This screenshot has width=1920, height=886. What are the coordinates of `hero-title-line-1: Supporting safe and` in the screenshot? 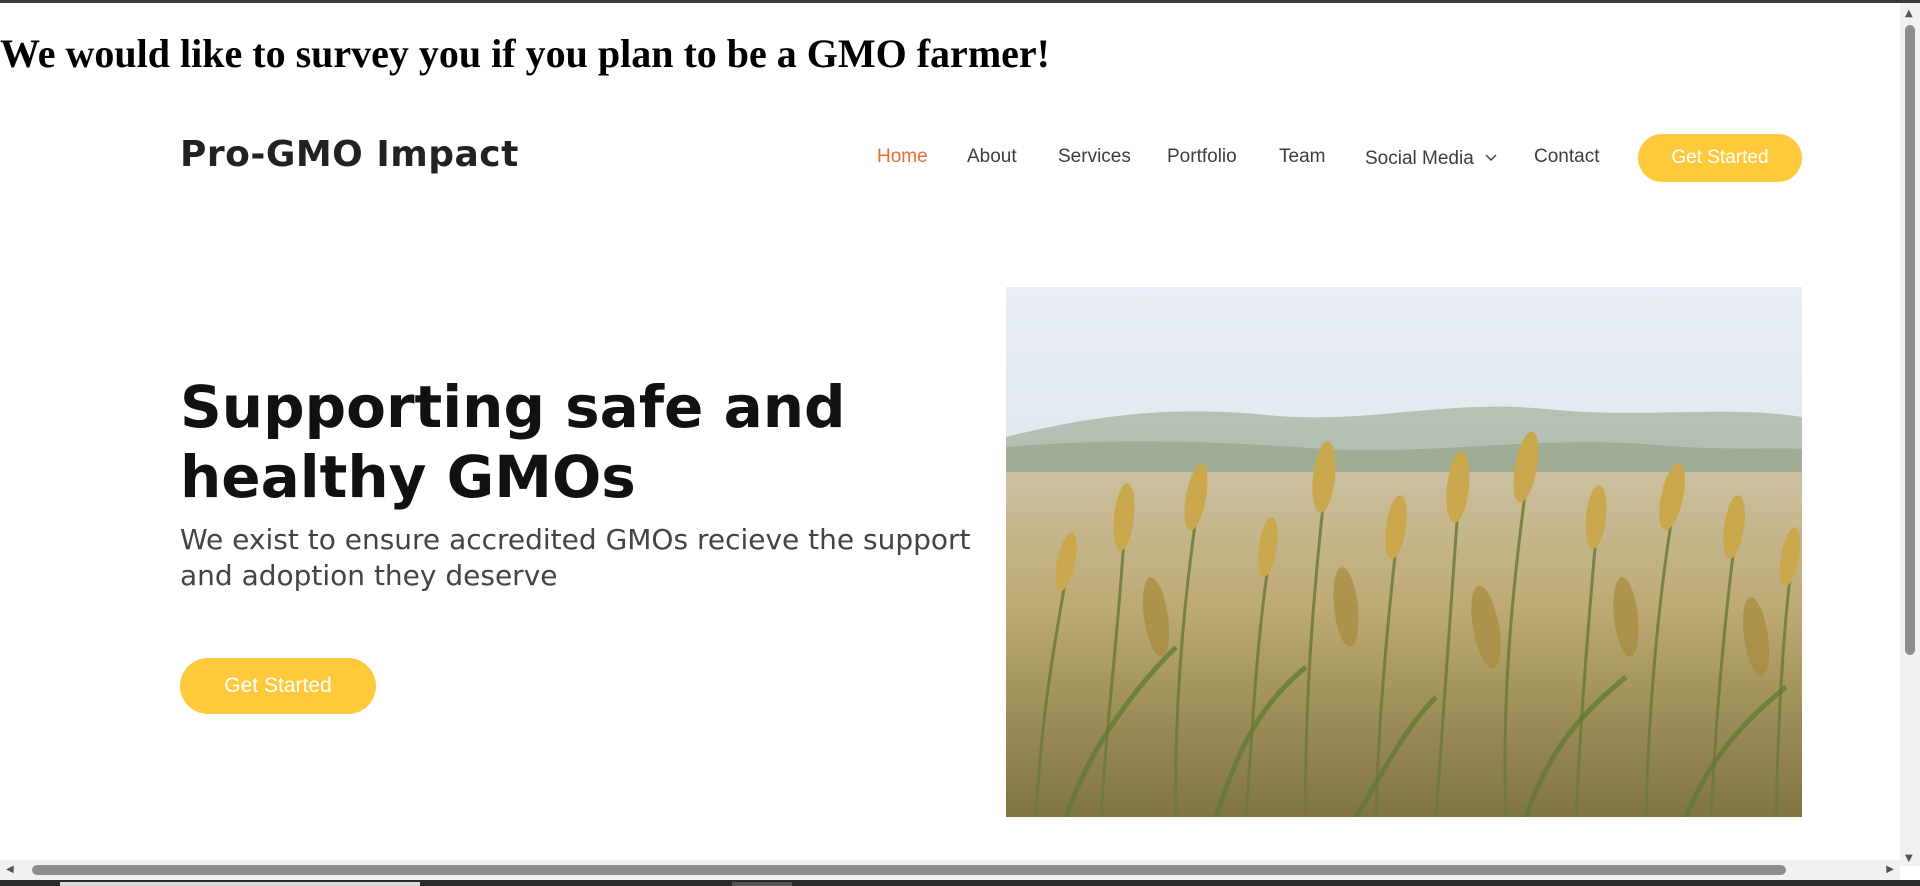 It's located at (513, 407).